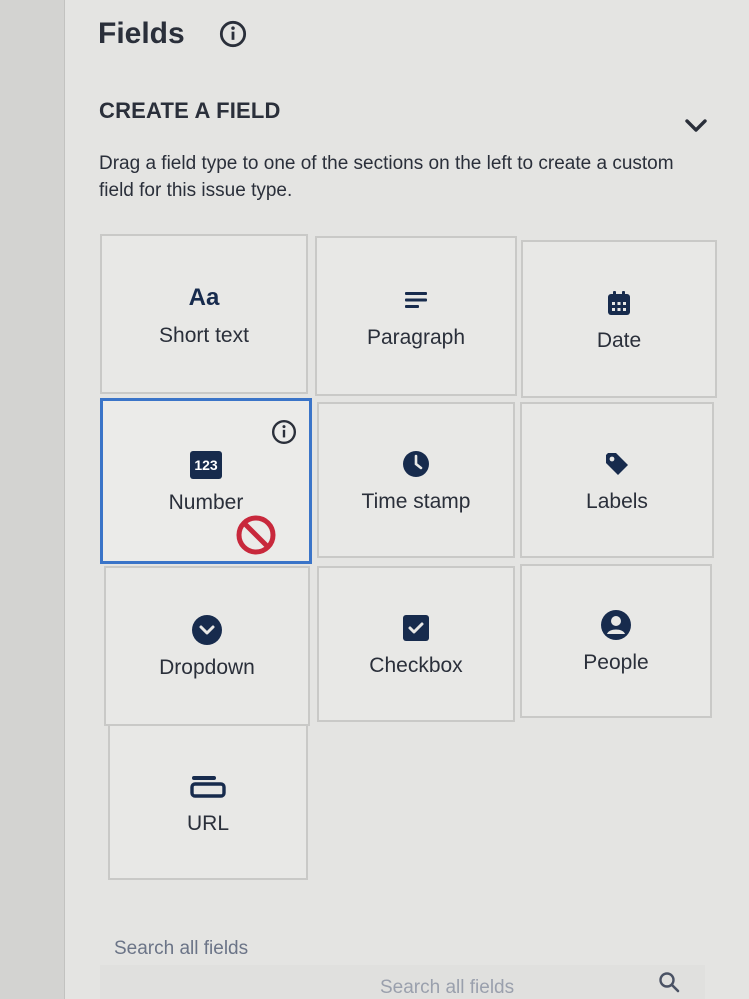 This screenshot has height=999, width=749. I want to click on field-tile-label: Dropdown, so click(207, 667).